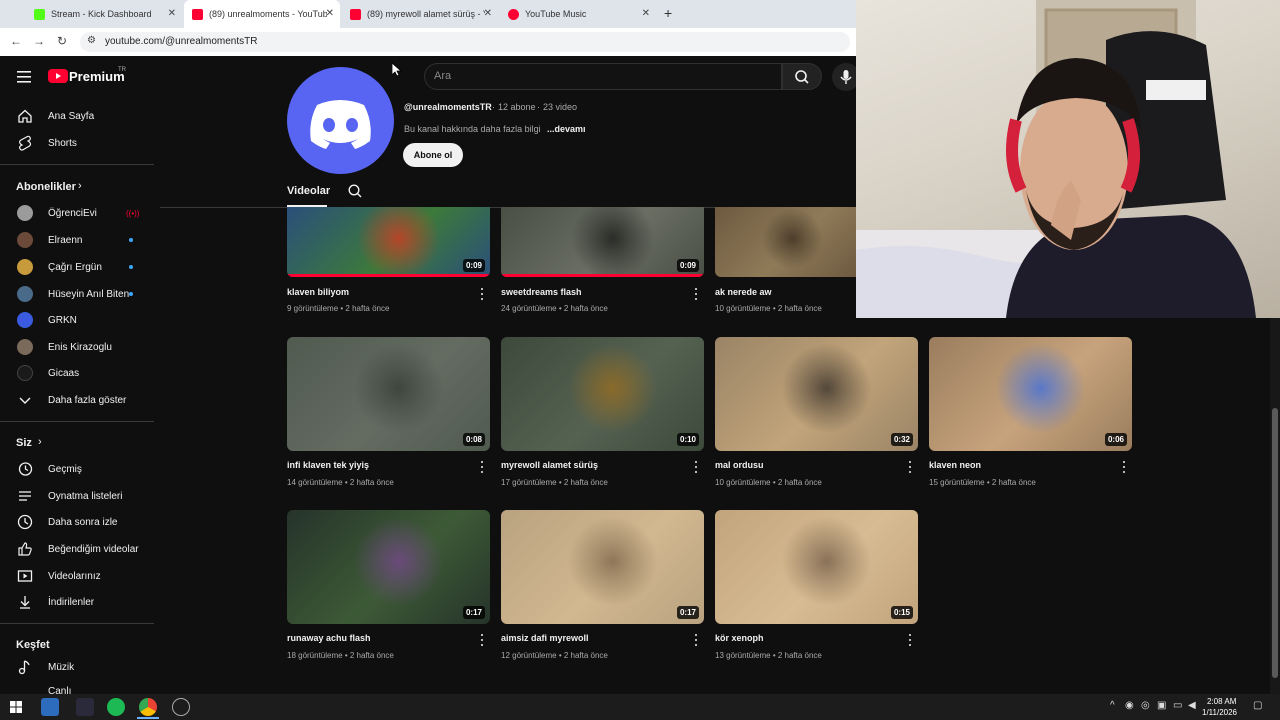  I want to click on video-thumbnail: 0:15, so click(816, 567).